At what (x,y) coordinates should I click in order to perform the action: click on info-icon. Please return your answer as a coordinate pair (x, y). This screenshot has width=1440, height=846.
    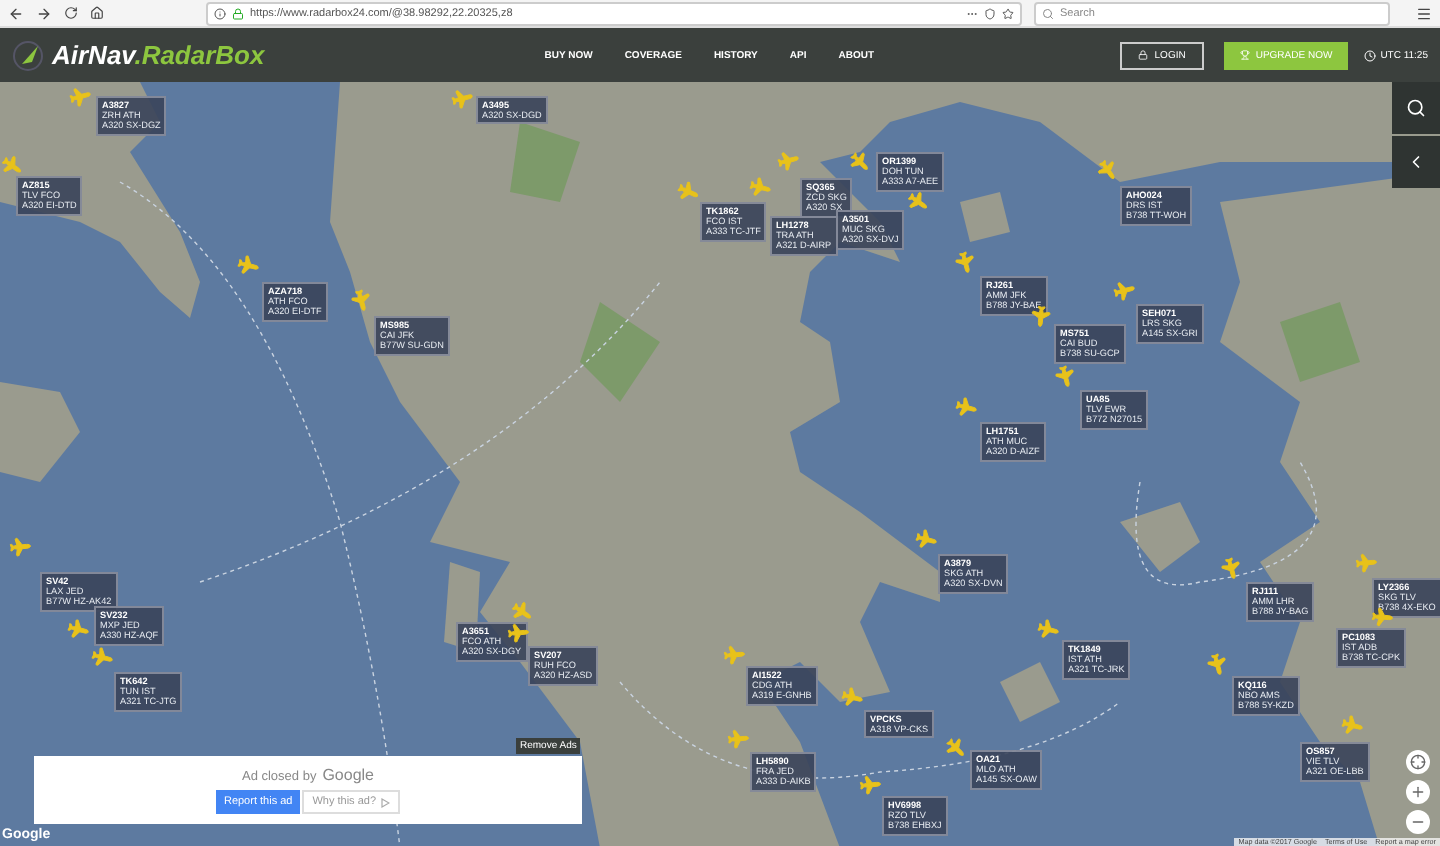
    Looking at the image, I should click on (220, 13).